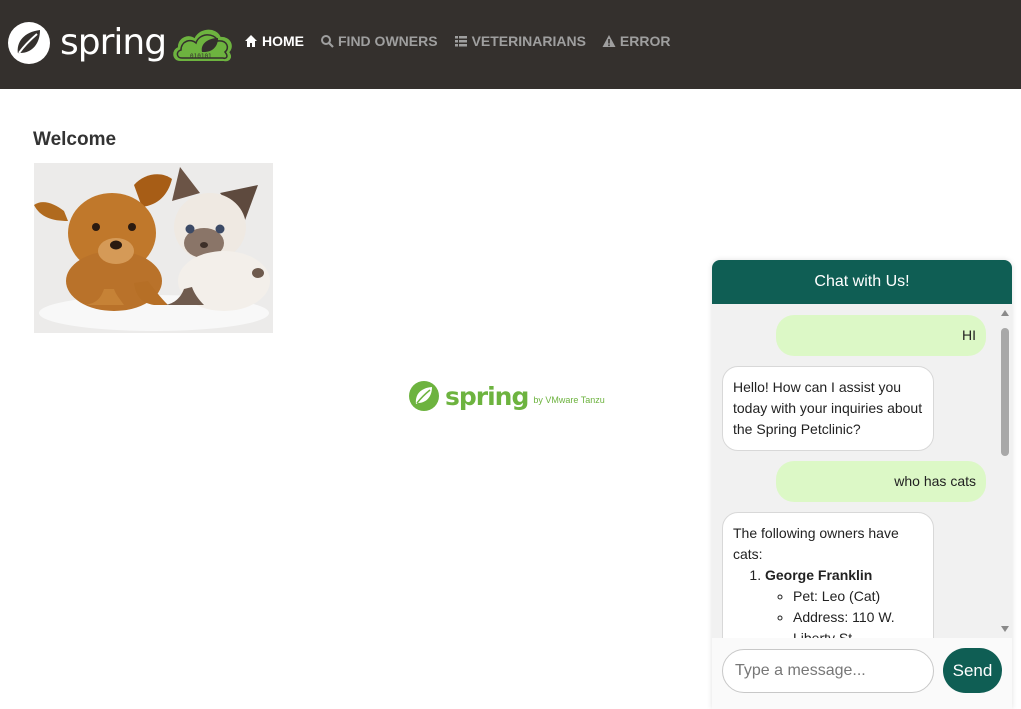 Image resolution: width=1021 pixels, height=709 pixels. Describe the element at coordinates (819, 575) in the screenshot. I see `owner-name: George Franklin` at that location.